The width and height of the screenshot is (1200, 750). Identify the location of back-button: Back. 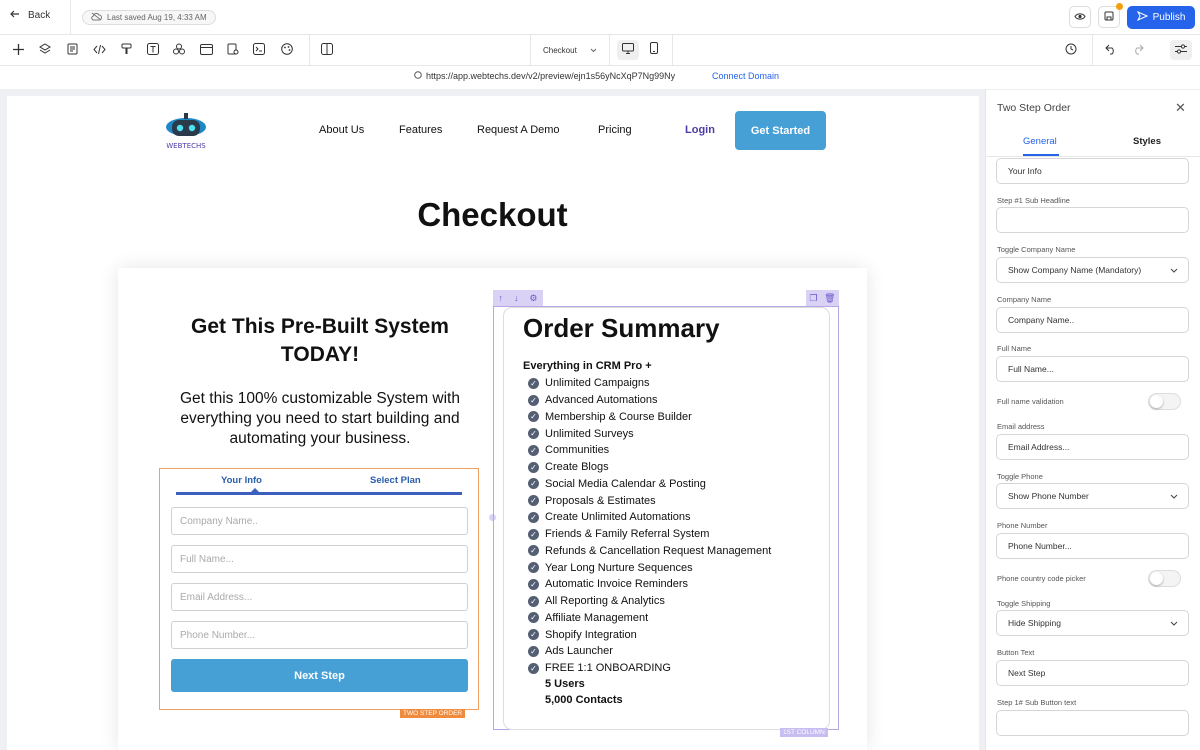
(30, 15).